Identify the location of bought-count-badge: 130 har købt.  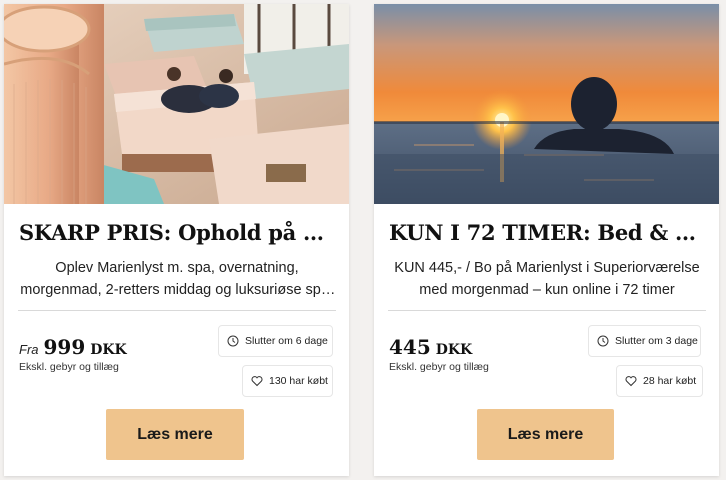
(287, 381).